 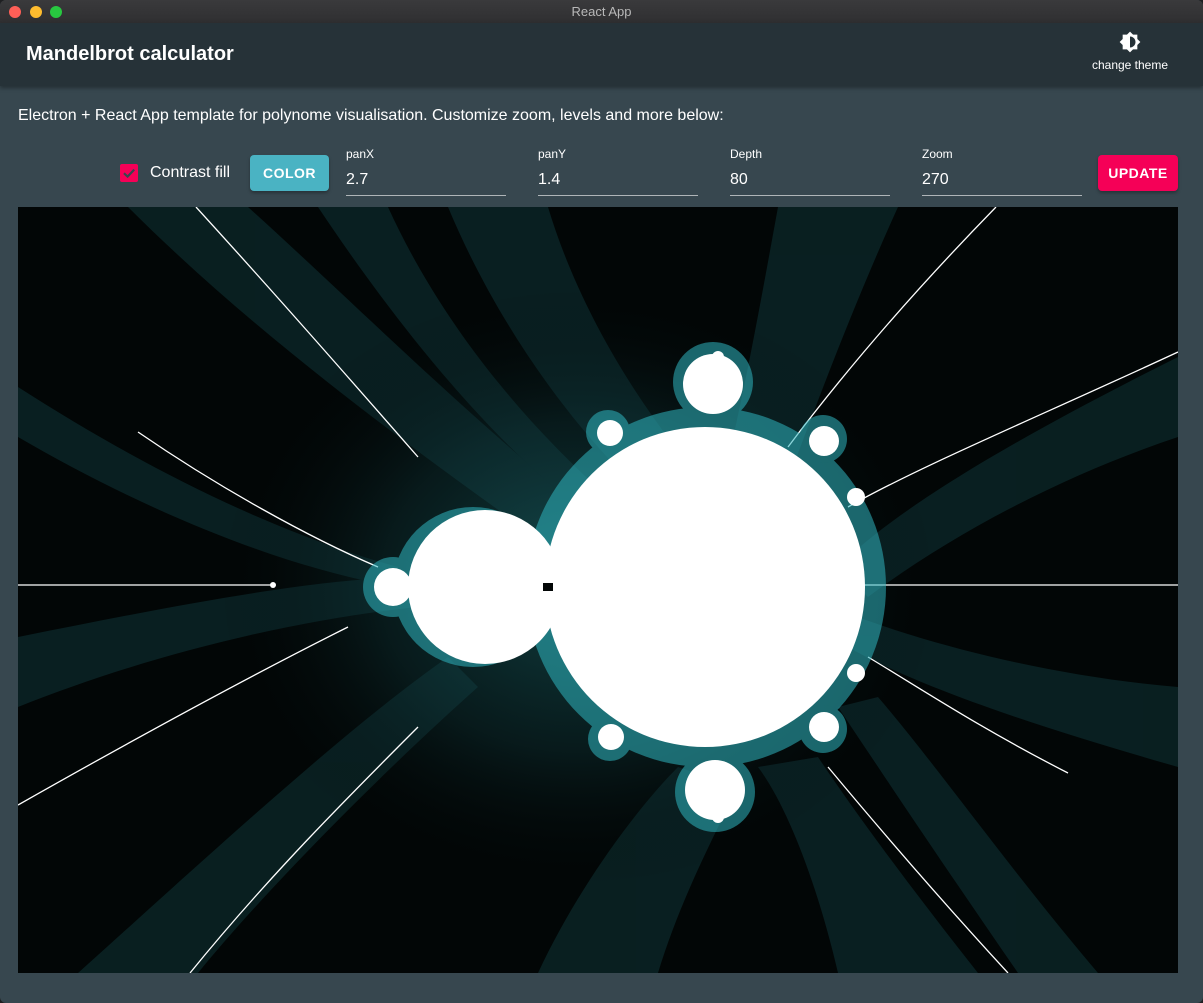 What do you see at coordinates (360, 154) in the screenshot?
I see `panx-label: panX` at bounding box center [360, 154].